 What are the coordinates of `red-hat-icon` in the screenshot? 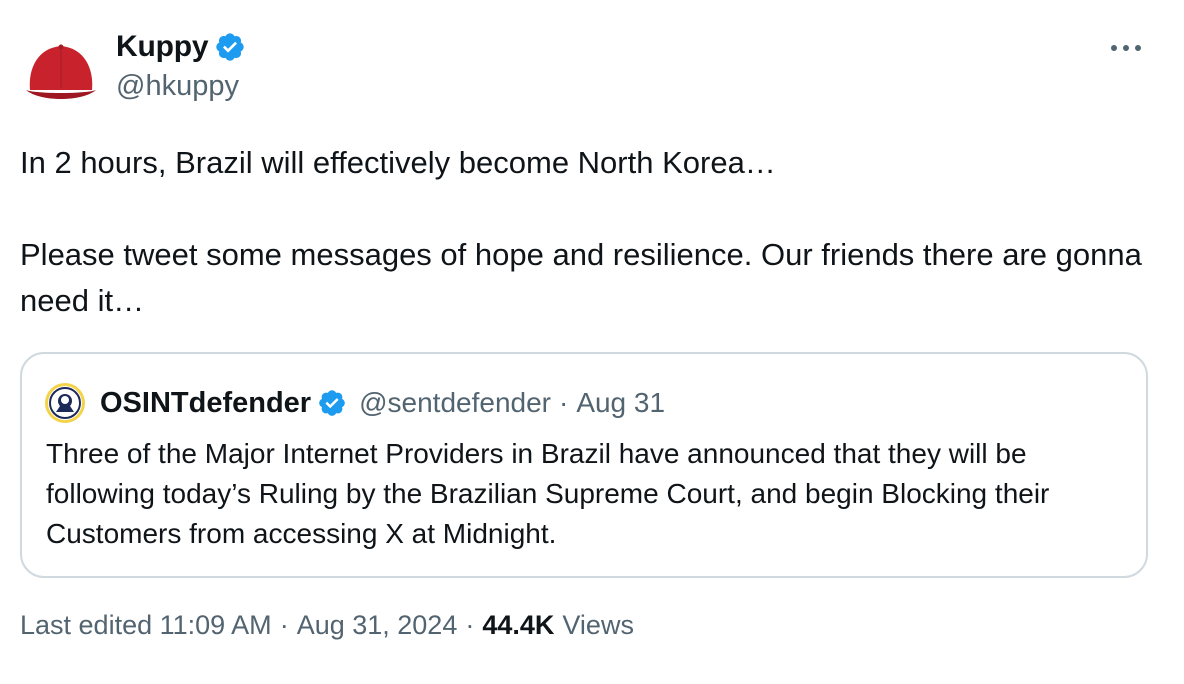 It's located at (61, 69).